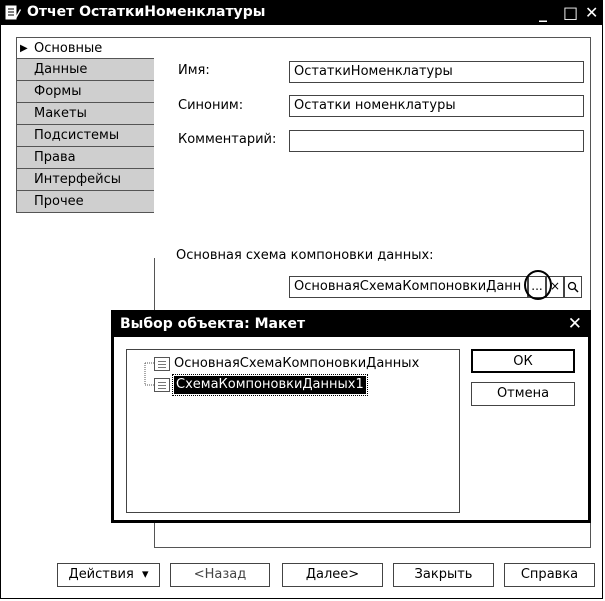  Describe the element at coordinates (213, 324) in the screenshot. I see `dialog-title: Выбор объекта: Макет` at that location.